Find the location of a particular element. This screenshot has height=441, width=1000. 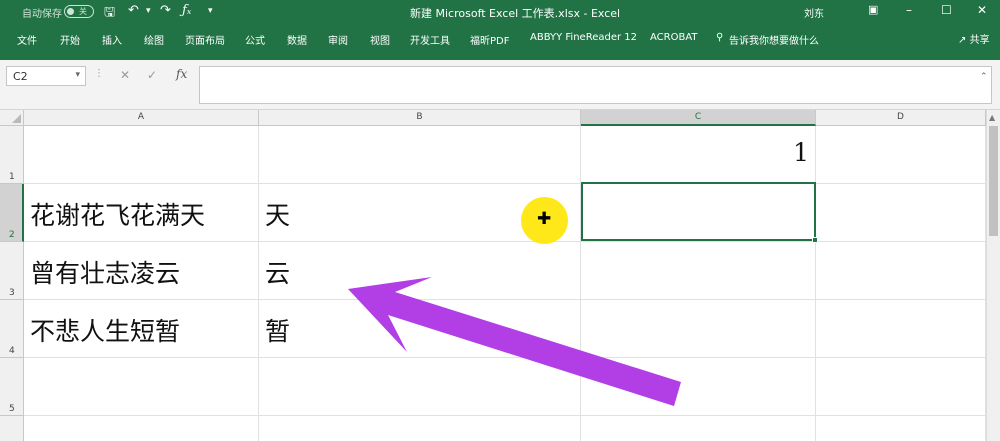

tab-view: 视图 is located at coordinates (380, 39).